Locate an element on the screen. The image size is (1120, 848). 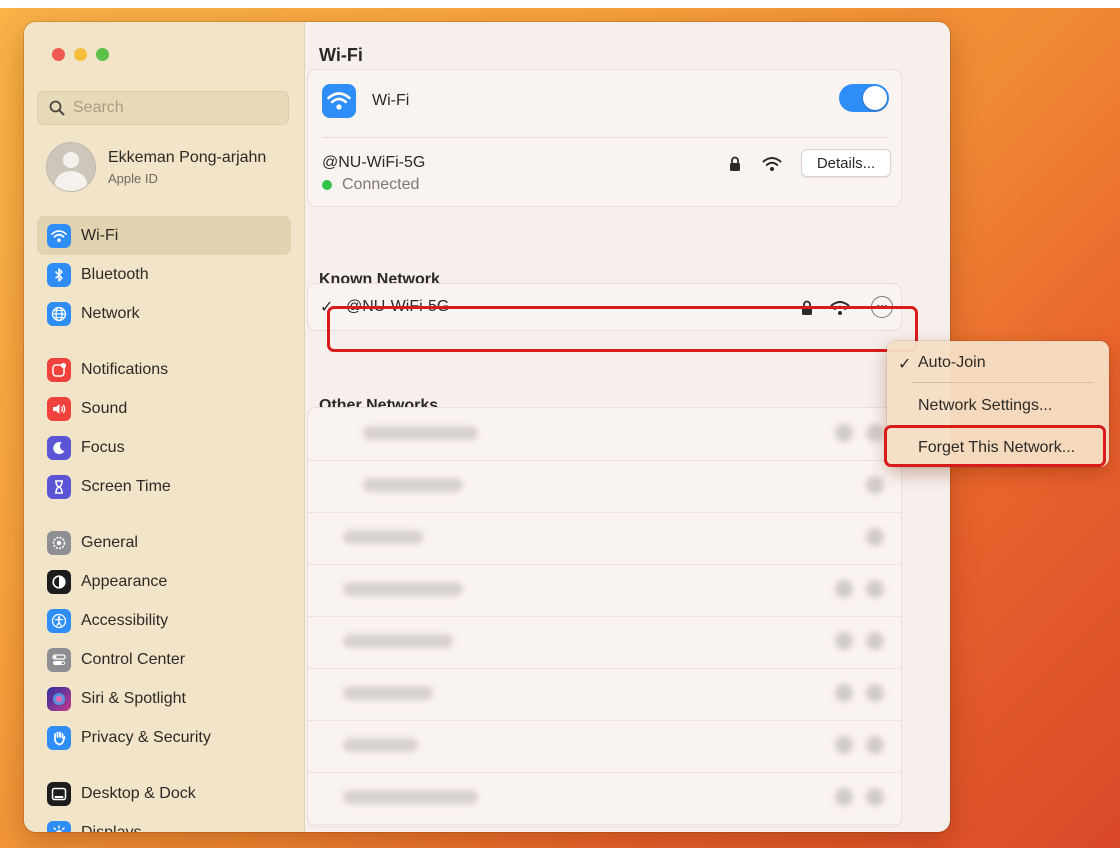
search-icon is located at coordinates (57, 108).